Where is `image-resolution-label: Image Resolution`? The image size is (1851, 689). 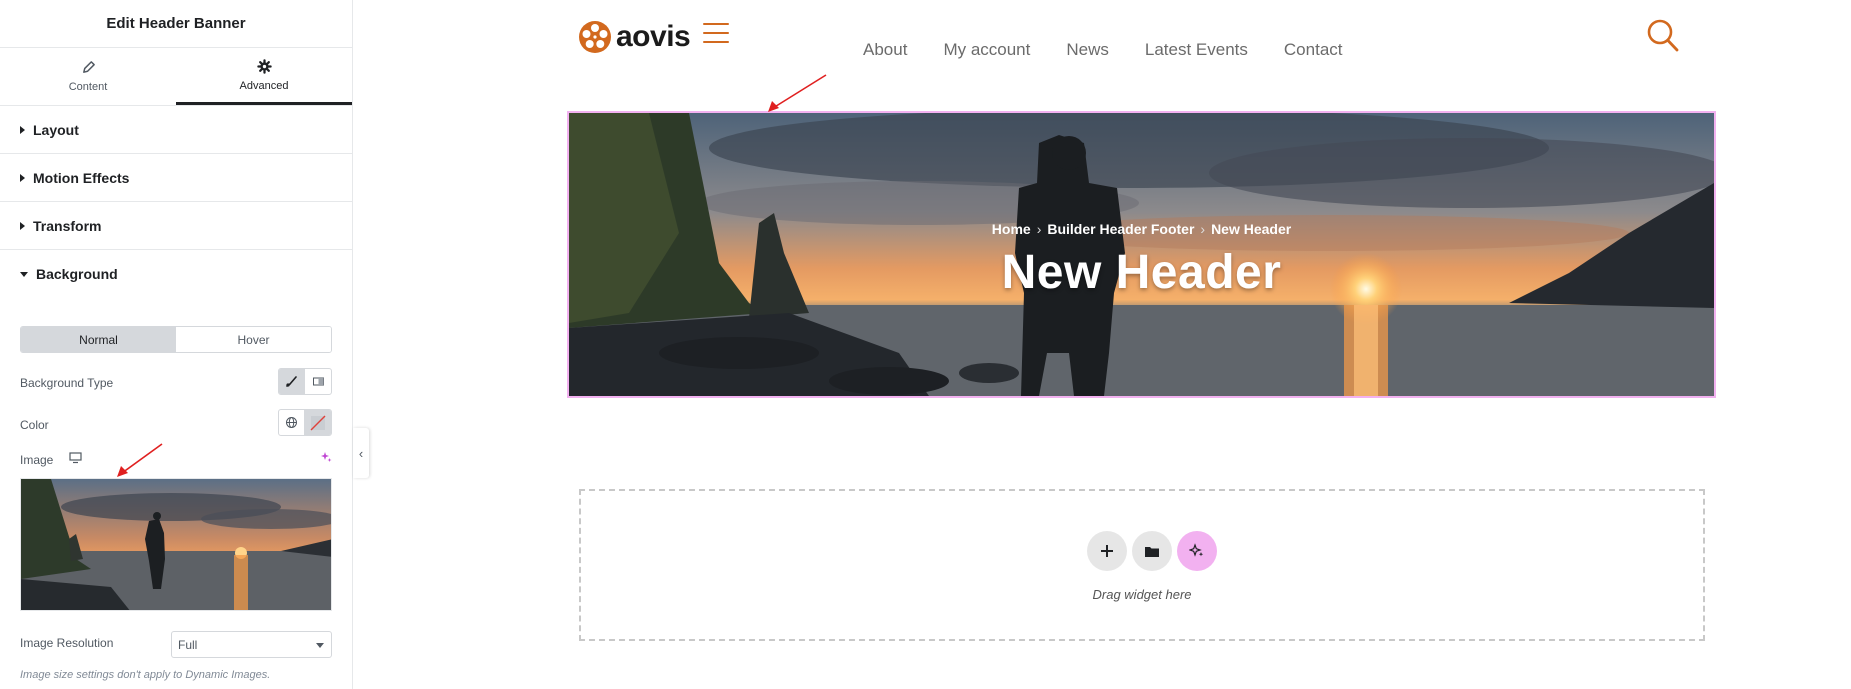
image-resolution-label: Image Resolution is located at coordinates (67, 643).